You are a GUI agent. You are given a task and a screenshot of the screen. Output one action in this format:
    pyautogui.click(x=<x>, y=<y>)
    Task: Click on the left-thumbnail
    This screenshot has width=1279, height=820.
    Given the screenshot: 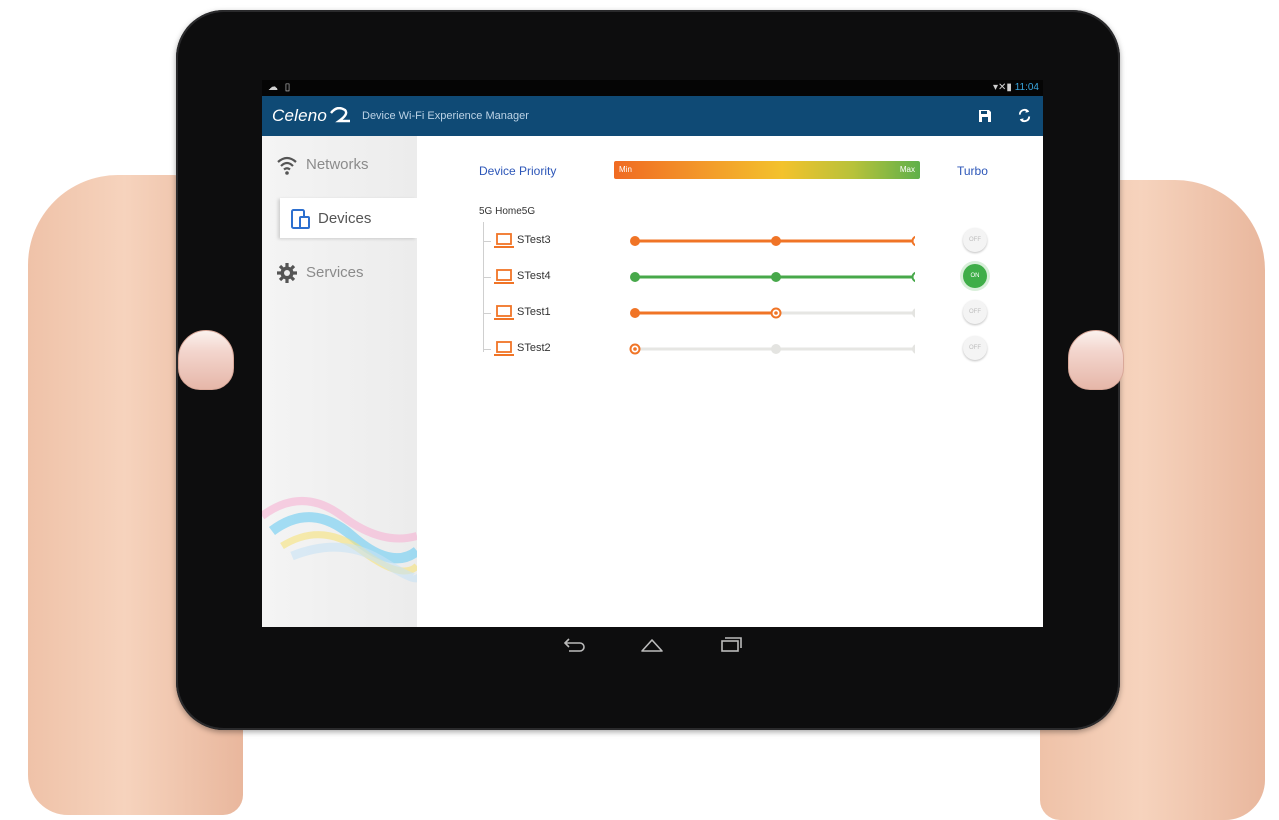 What is the action you would take?
    pyautogui.click(x=206, y=360)
    